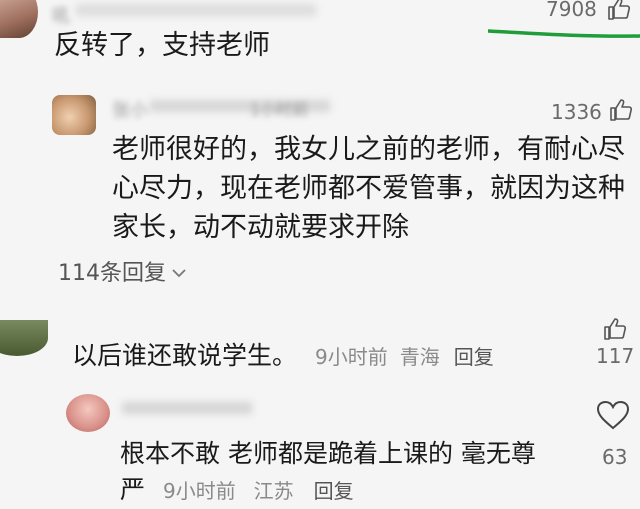 This screenshot has width=640, height=509. What do you see at coordinates (279, 109) in the screenshot?
I see `time-blurred: 1小时前` at bounding box center [279, 109].